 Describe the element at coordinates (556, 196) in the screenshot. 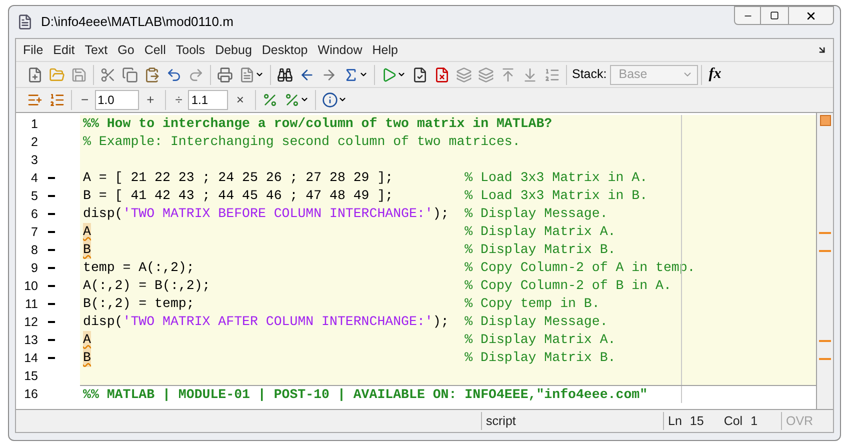

I see `code-comment: % Load 3x3 Matrix in B.` at that location.